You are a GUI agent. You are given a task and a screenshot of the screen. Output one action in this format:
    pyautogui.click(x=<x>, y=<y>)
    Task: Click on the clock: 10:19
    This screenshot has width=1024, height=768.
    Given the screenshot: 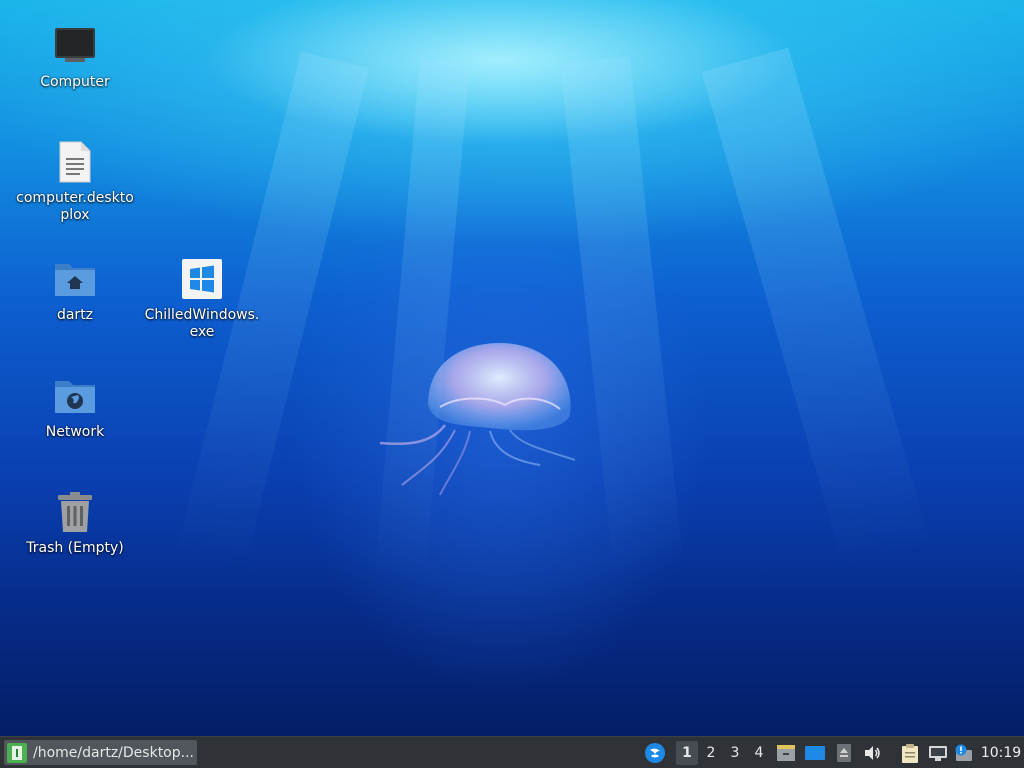 What is the action you would take?
    pyautogui.click(x=1001, y=753)
    